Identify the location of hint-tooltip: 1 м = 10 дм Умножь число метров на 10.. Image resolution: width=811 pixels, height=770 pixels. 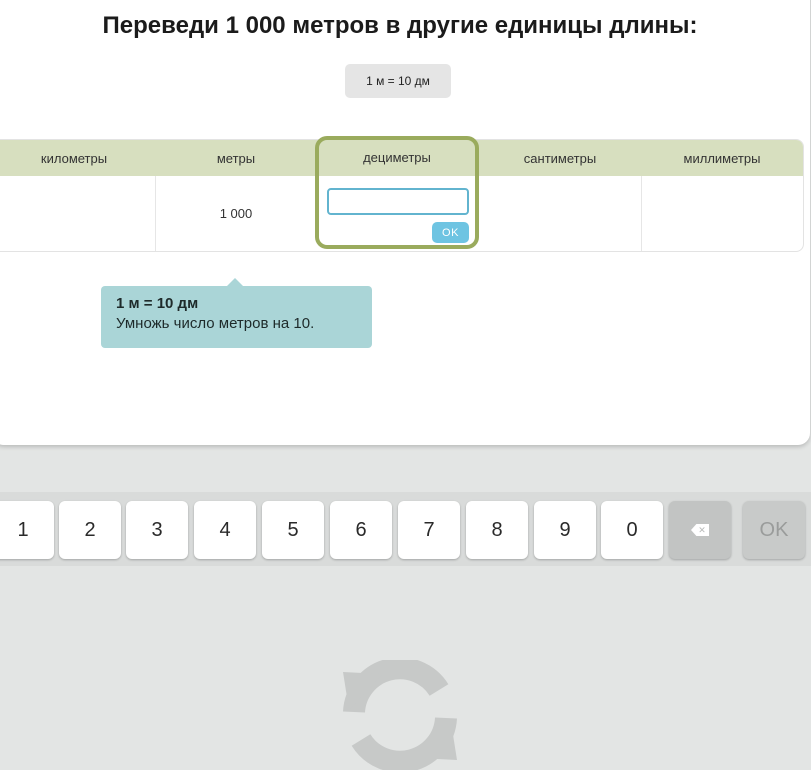
(236, 317).